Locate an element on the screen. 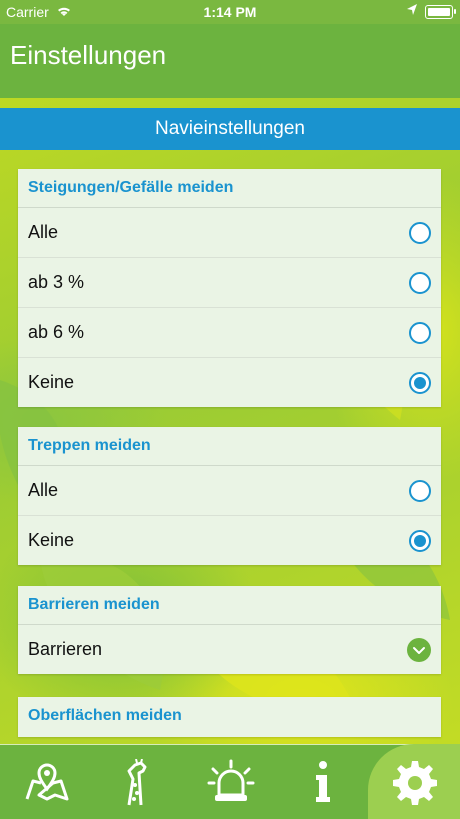  option-row: ab 3 % is located at coordinates (229, 283).